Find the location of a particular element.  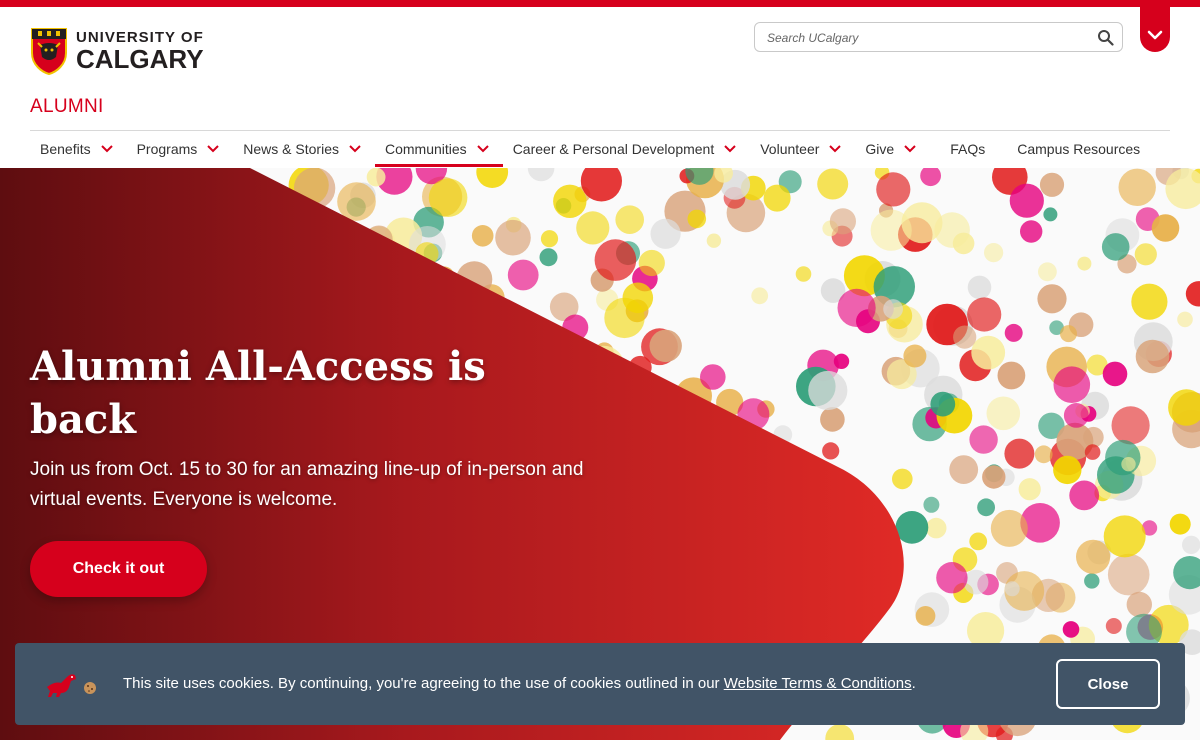

nav-item-label: Give is located at coordinates (880, 149).